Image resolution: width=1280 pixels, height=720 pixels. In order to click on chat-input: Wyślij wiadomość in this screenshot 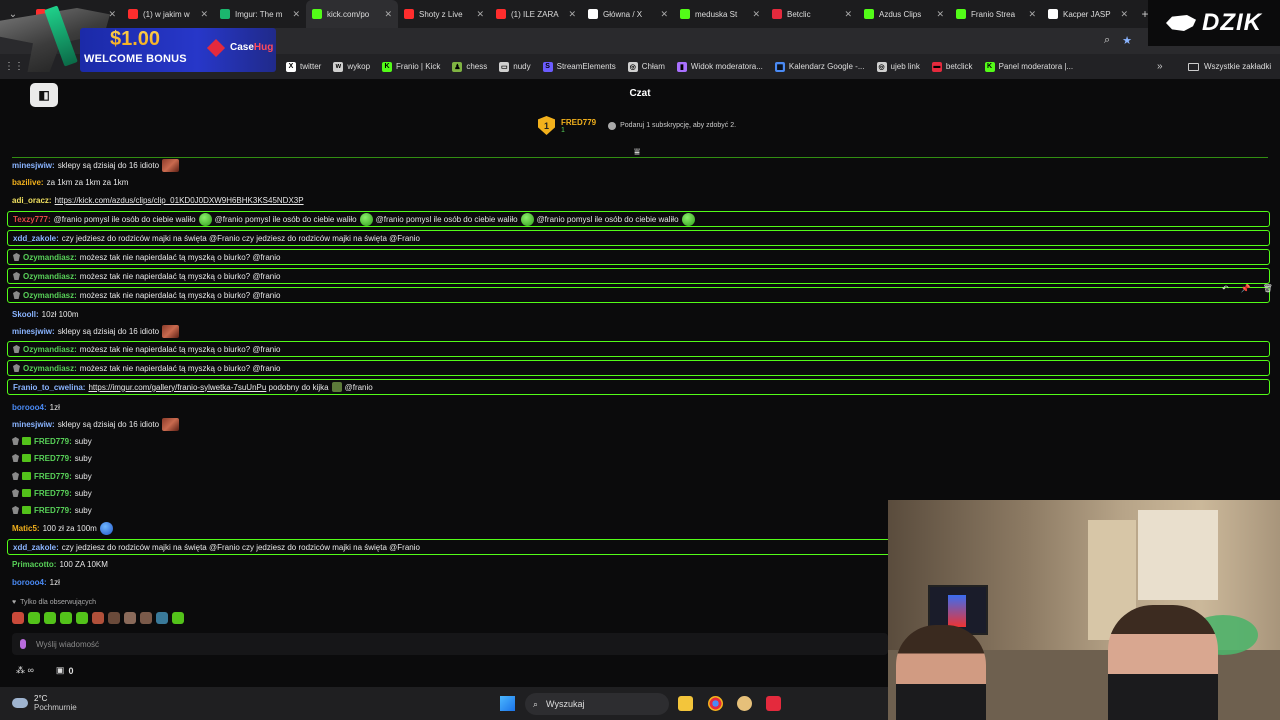, I will do `click(450, 644)`.